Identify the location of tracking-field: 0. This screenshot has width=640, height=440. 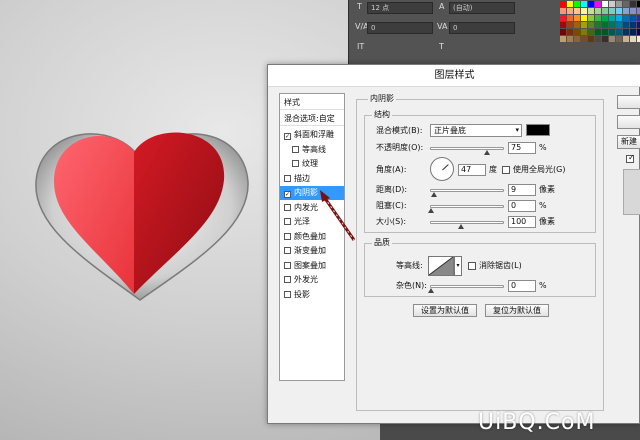
(482, 28).